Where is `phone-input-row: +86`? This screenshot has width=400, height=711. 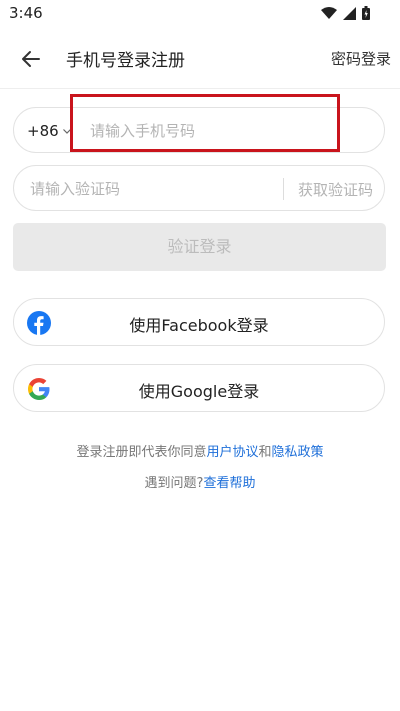 phone-input-row: +86 is located at coordinates (199, 130).